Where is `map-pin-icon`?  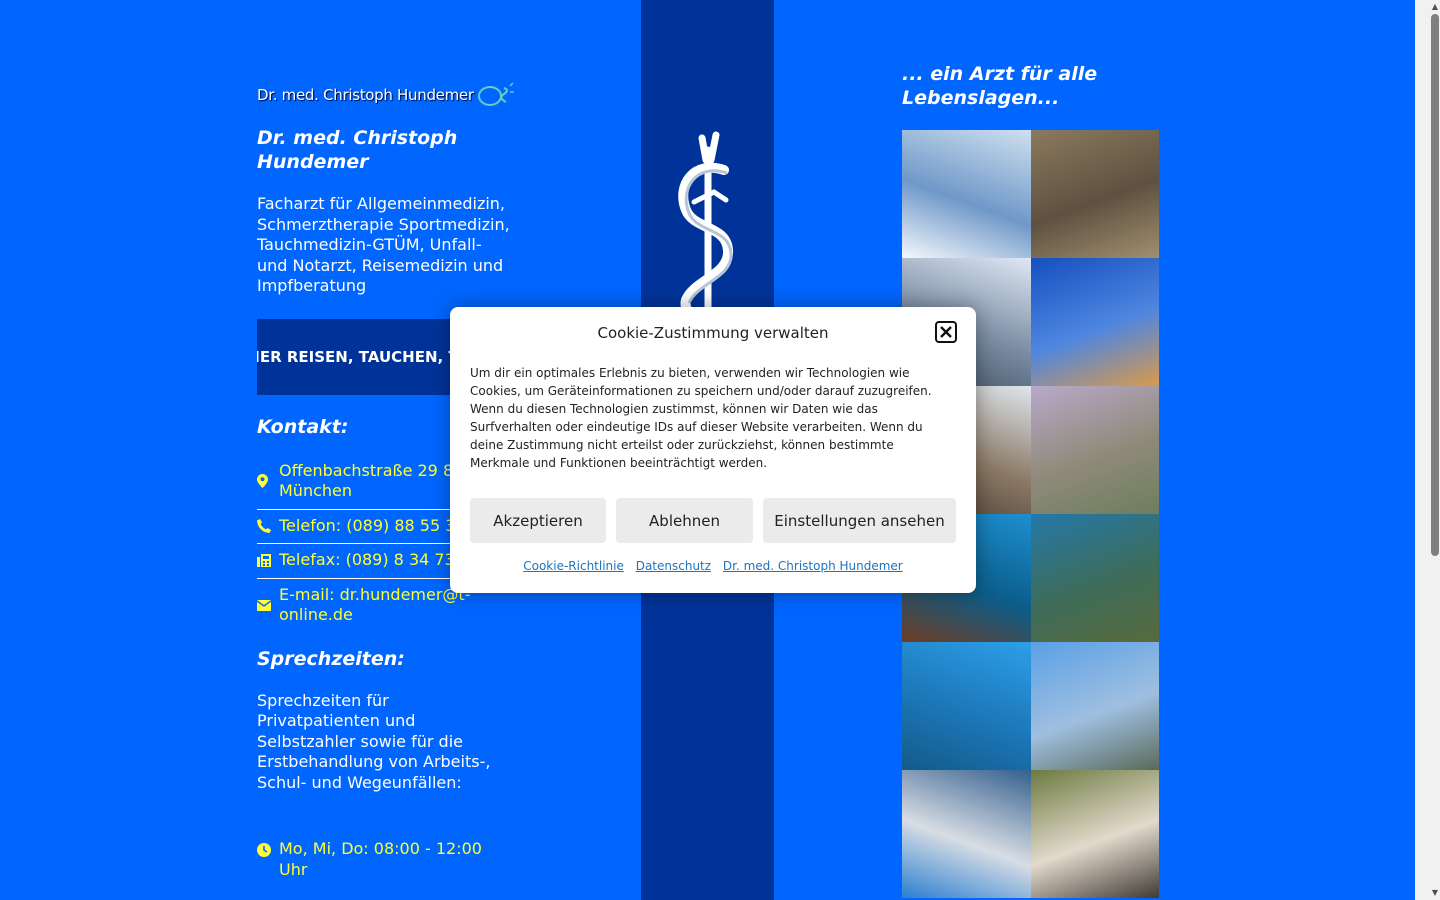
map-pin-icon is located at coordinates (268, 481).